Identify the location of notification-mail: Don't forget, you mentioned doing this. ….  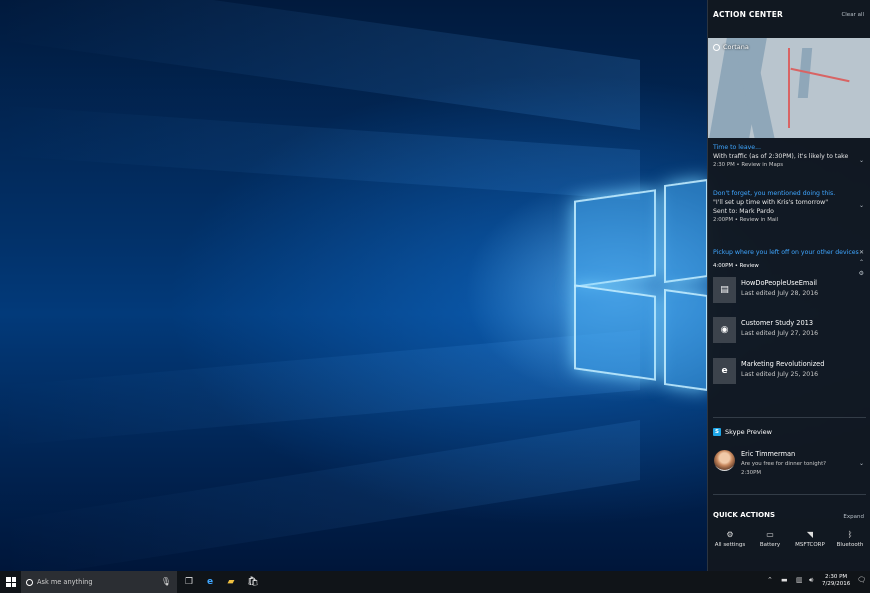
(788, 207).